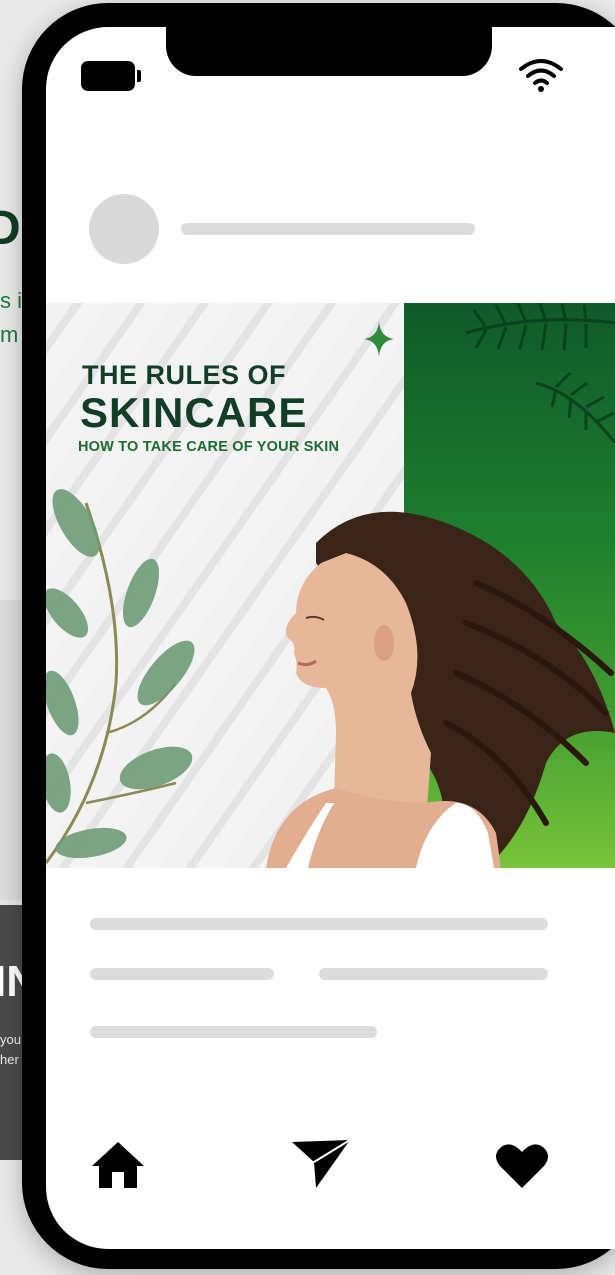 This screenshot has height=1275, width=615. What do you see at coordinates (9, 1059) in the screenshot?
I see `background-dark-text-fragment: her` at bounding box center [9, 1059].